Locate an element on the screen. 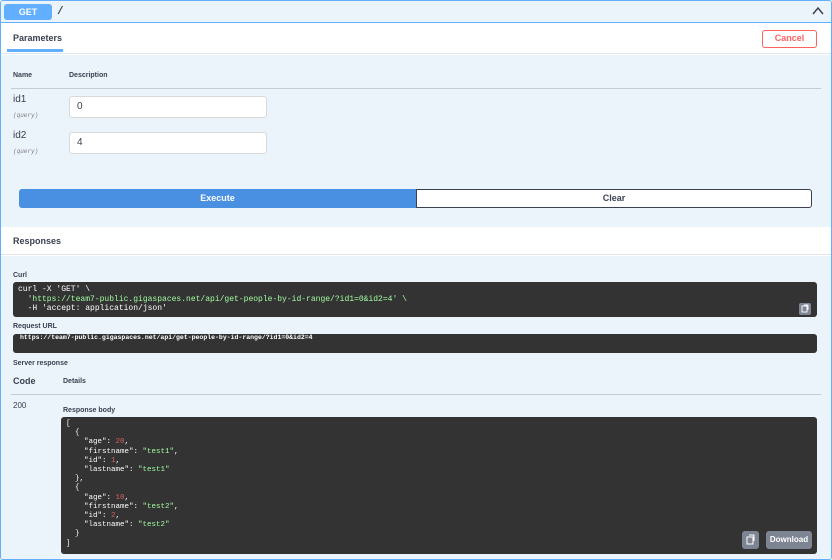  body-line: ] is located at coordinates (68, 543).